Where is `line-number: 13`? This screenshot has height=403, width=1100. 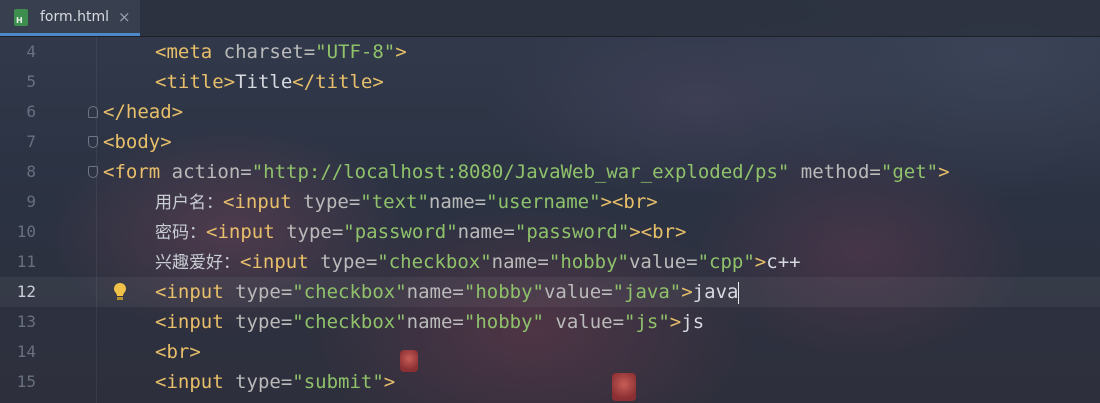
line-number: 13 is located at coordinates (26, 321).